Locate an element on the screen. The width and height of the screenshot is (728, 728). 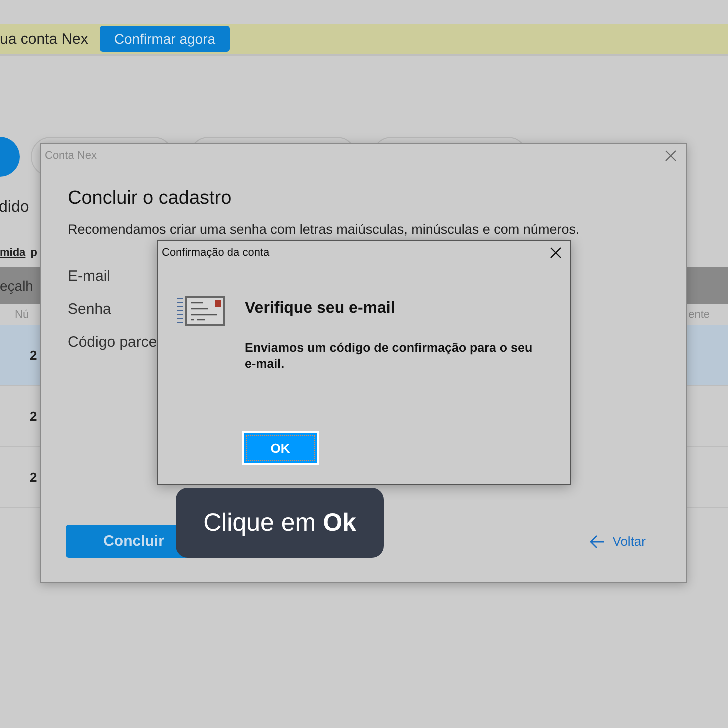
left-arrow-icon is located at coordinates (596, 541).